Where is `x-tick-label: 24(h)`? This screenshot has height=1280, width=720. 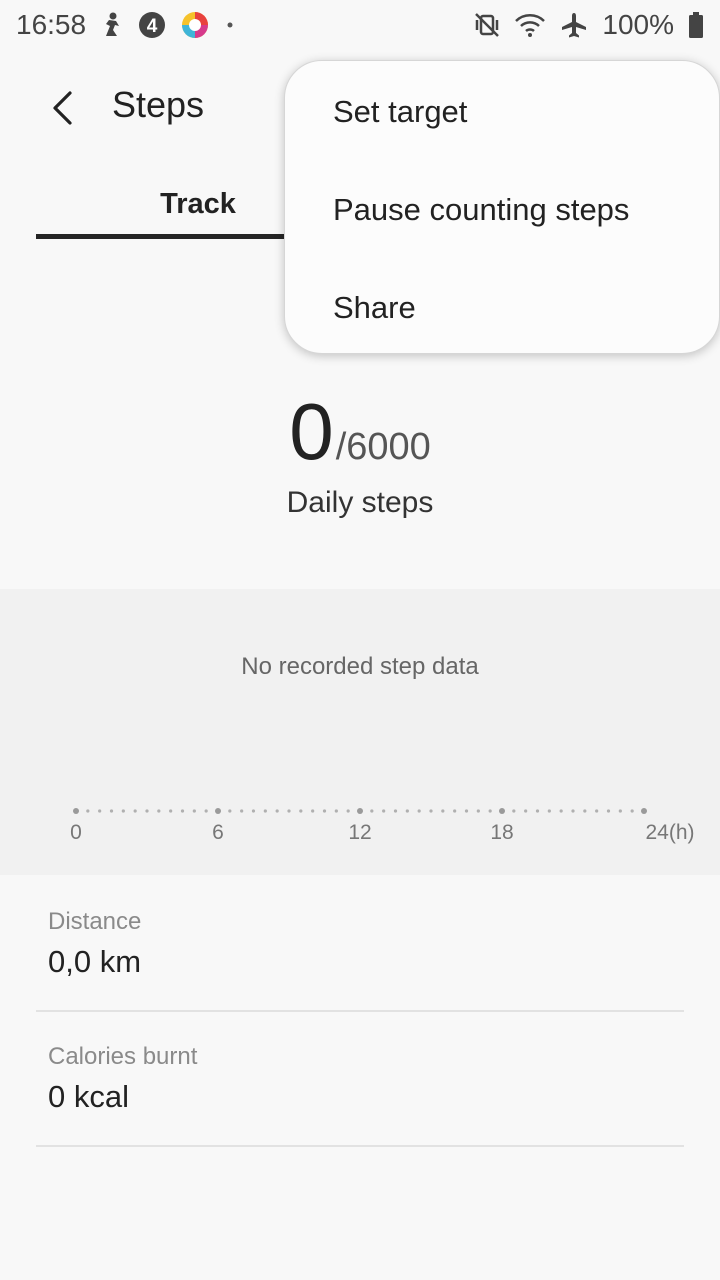
x-tick-label: 24(h) is located at coordinates (669, 832).